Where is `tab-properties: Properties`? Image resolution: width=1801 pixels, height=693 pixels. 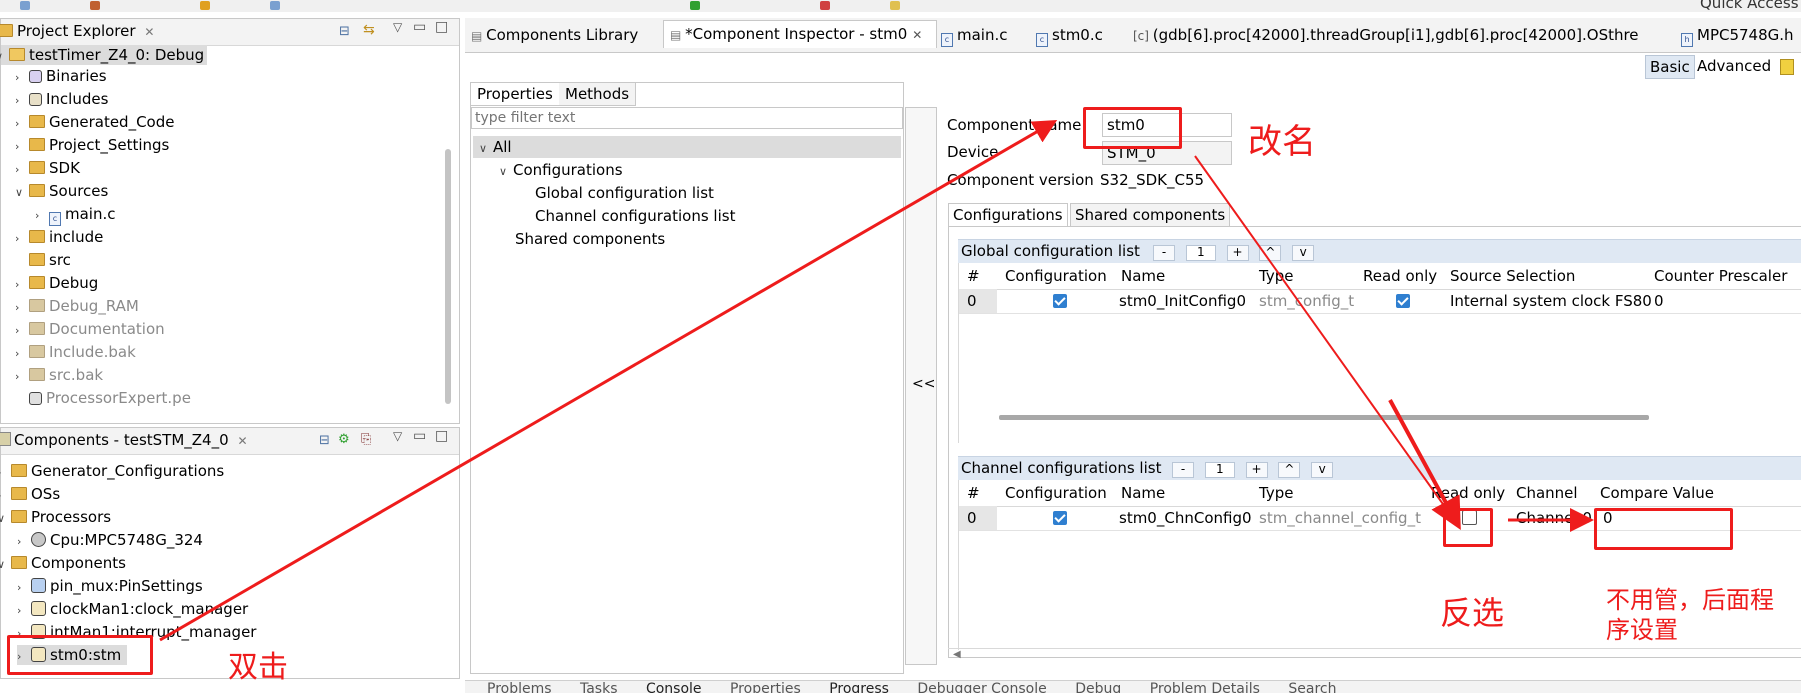 tab-properties: Properties is located at coordinates (515, 94).